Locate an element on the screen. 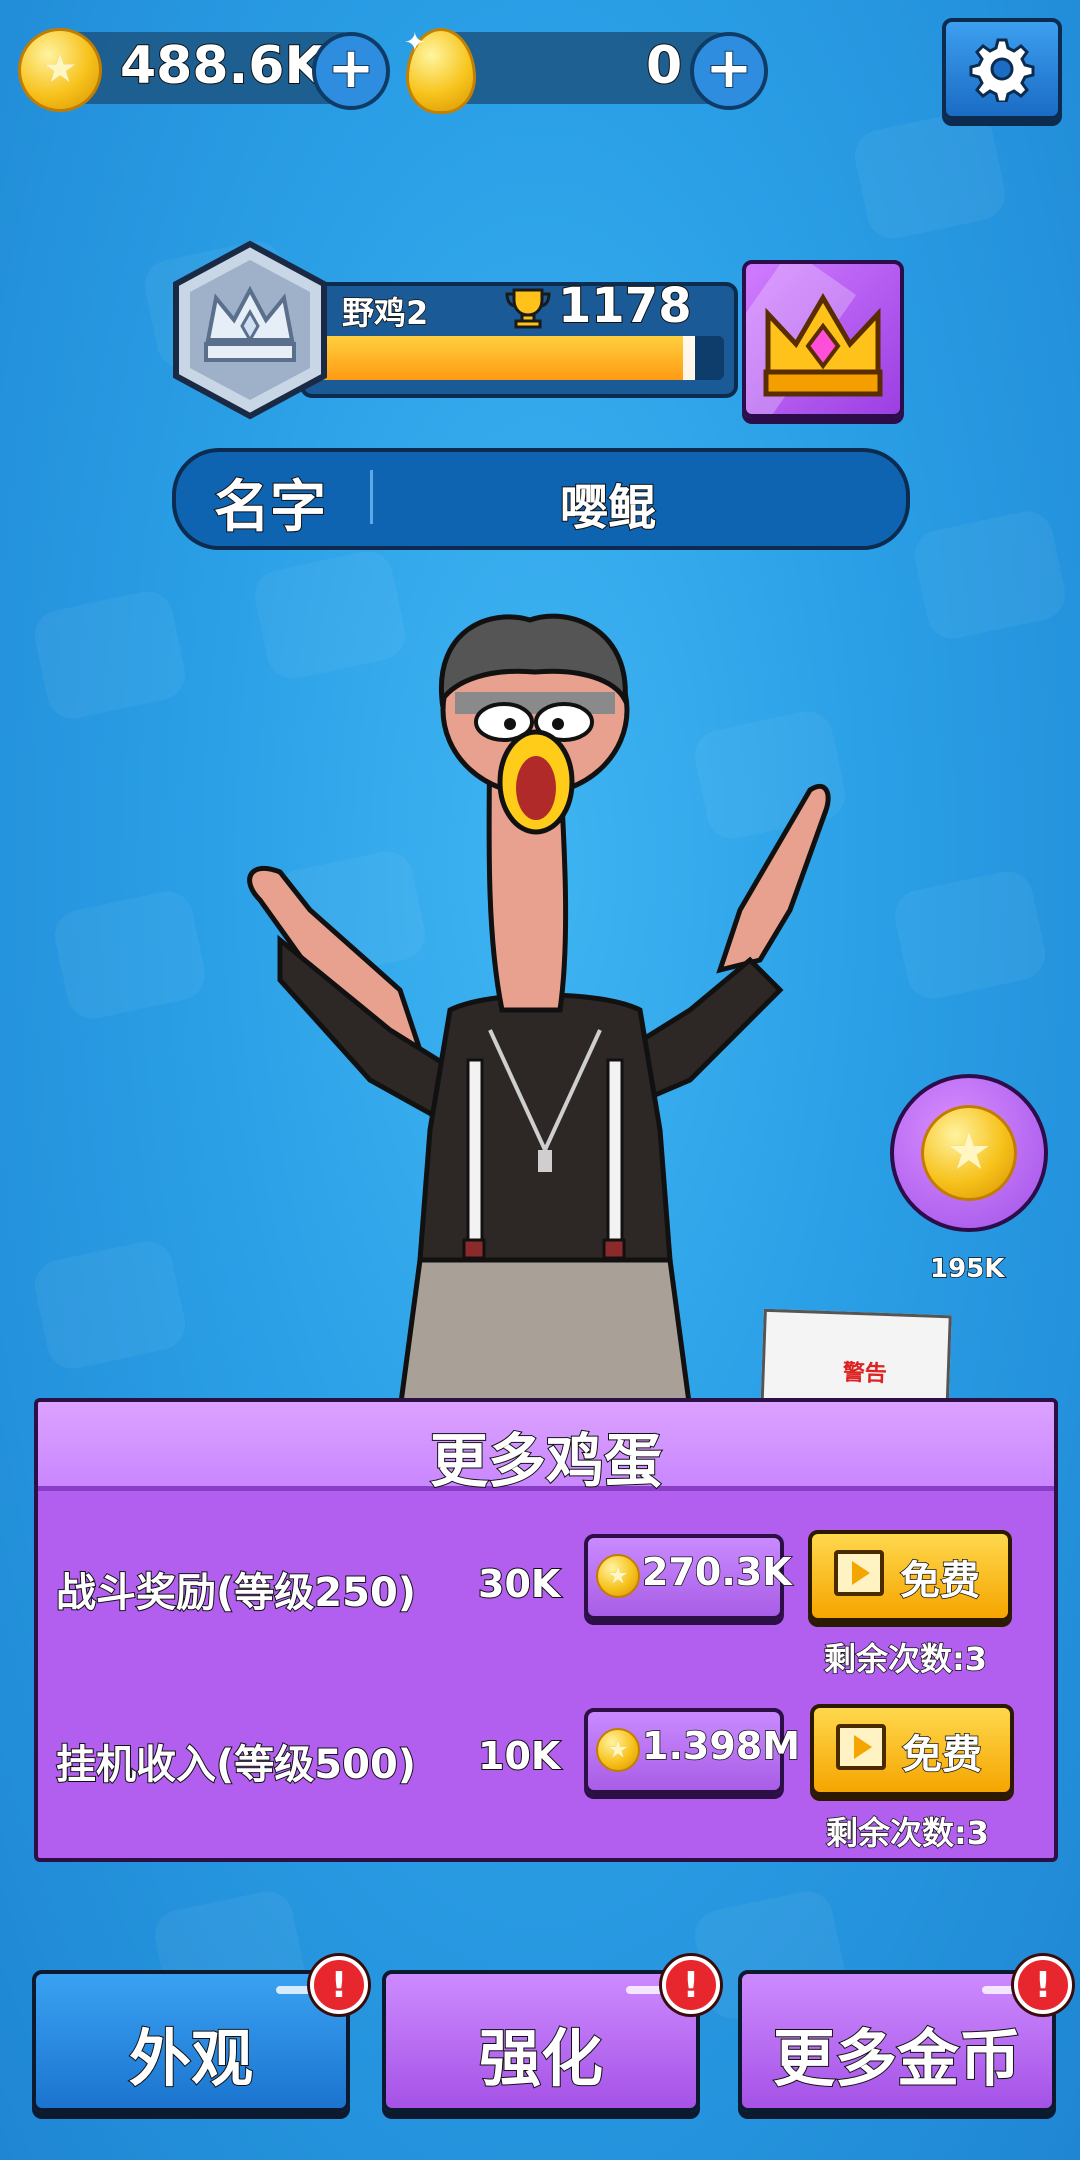 This screenshot has height=2160, width=1080. upgrade-label: 强化 is located at coordinates (541, 2058).